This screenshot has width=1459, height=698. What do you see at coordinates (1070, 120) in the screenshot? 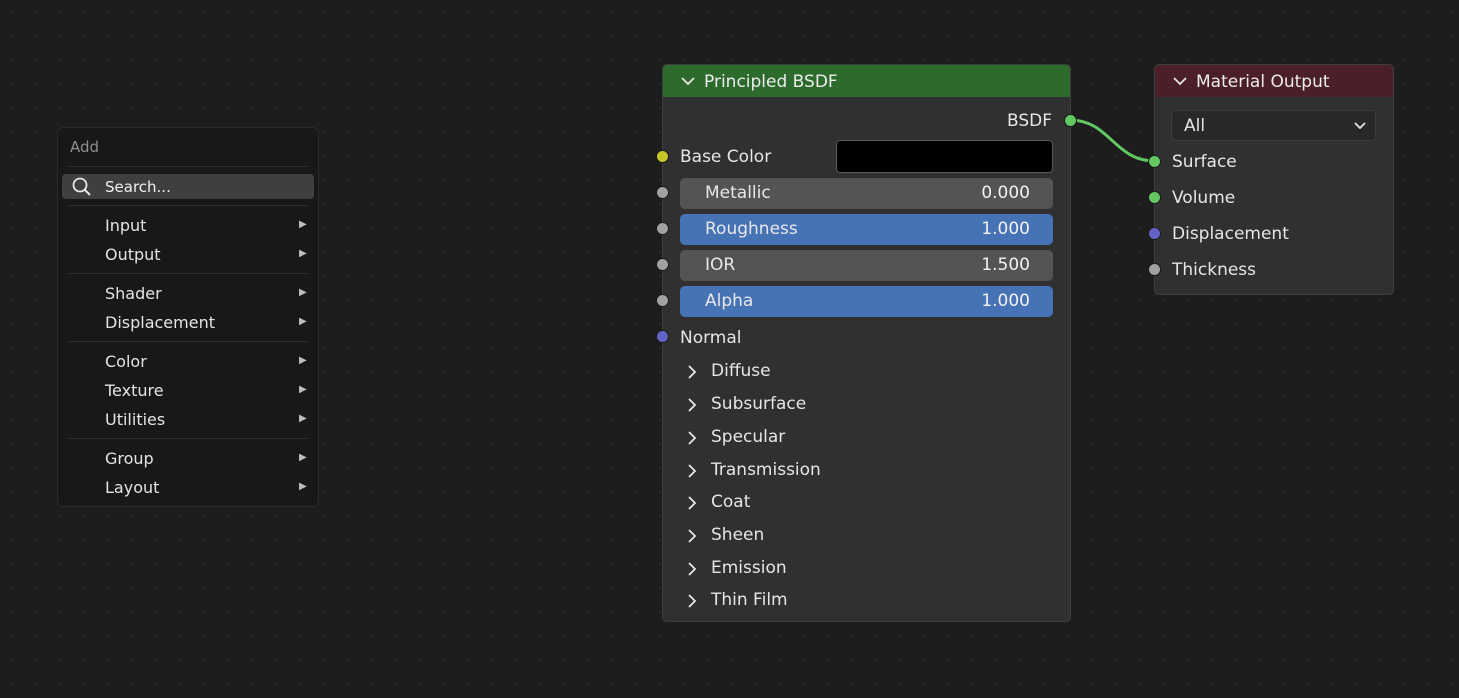
I see `bsdf-output-socket` at bounding box center [1070, 120].